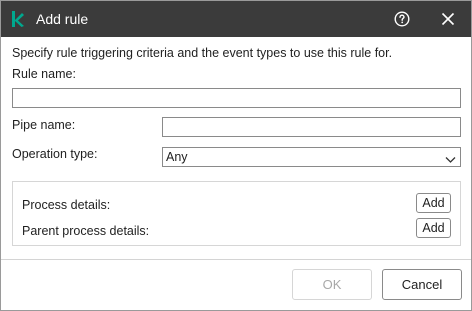 This screenshot has width=472, height=311. Describe the element at coordinates (55, 154) in the screenshot. I see `operation-type-label: Operation type:` at that location.